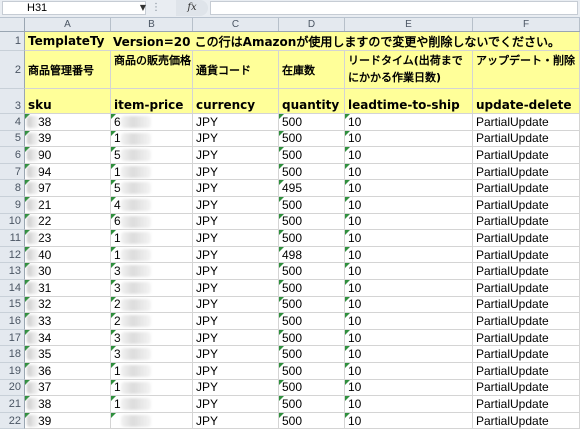 The height and width of the screenshot is (429, 580). I want to click on row-number: 13, so click(12, 271).